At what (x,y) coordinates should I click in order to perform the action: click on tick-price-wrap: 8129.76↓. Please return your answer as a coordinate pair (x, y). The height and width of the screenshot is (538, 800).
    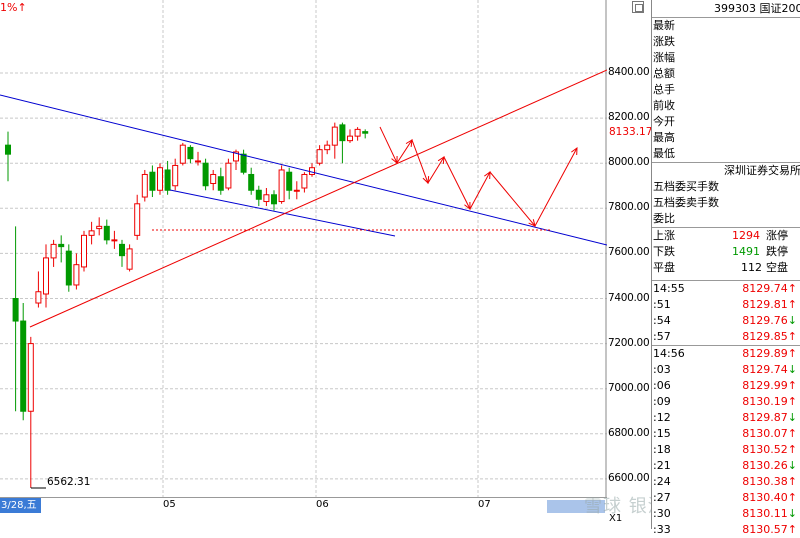
    Looking at the image, I should click on (769, 321).